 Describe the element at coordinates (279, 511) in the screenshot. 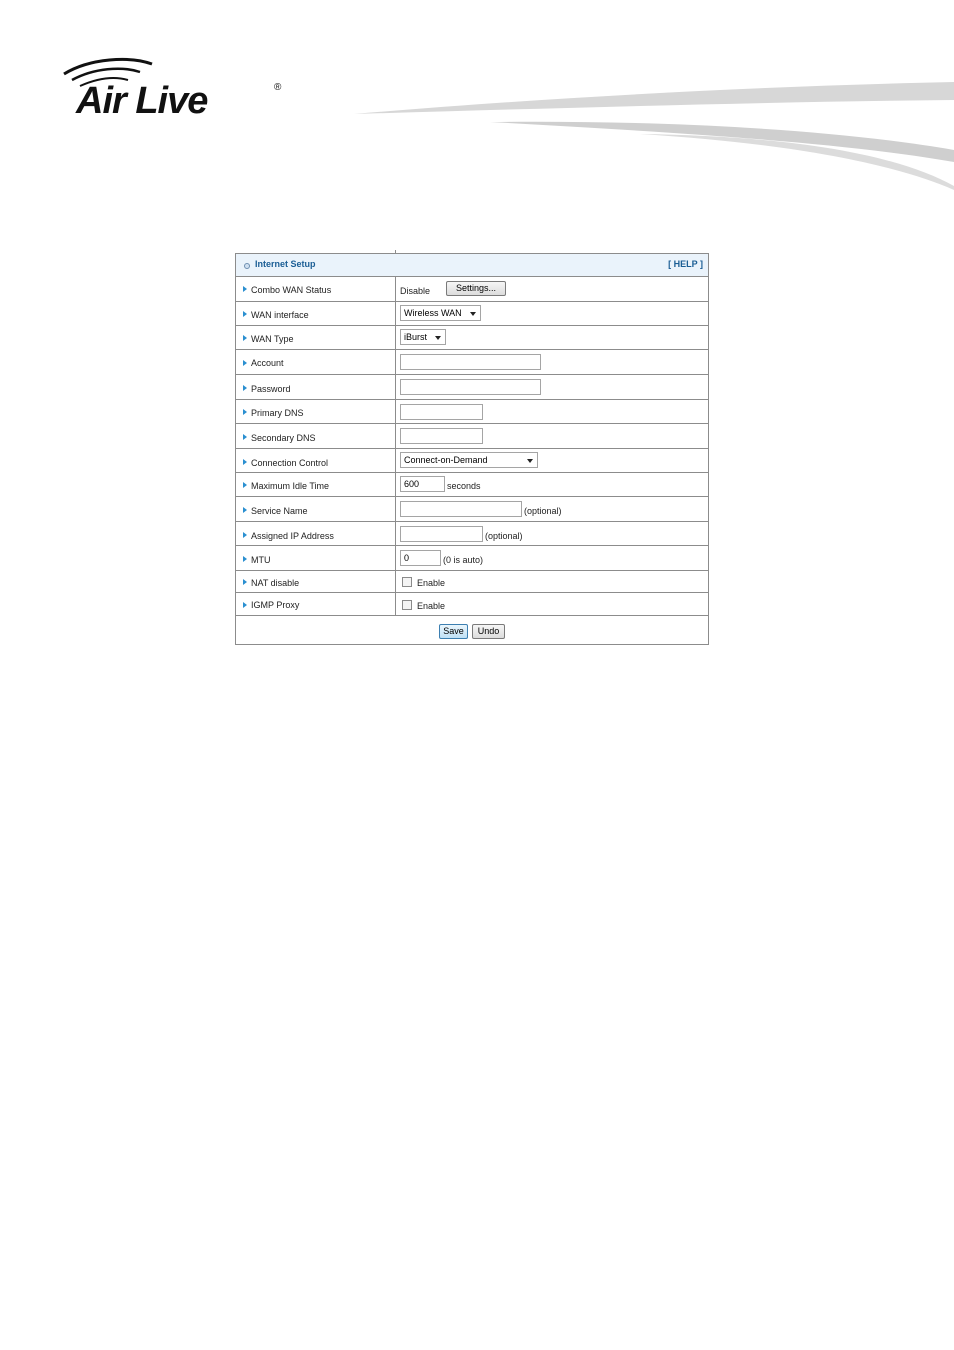

I see `label-service-name: Service Name` at that location.